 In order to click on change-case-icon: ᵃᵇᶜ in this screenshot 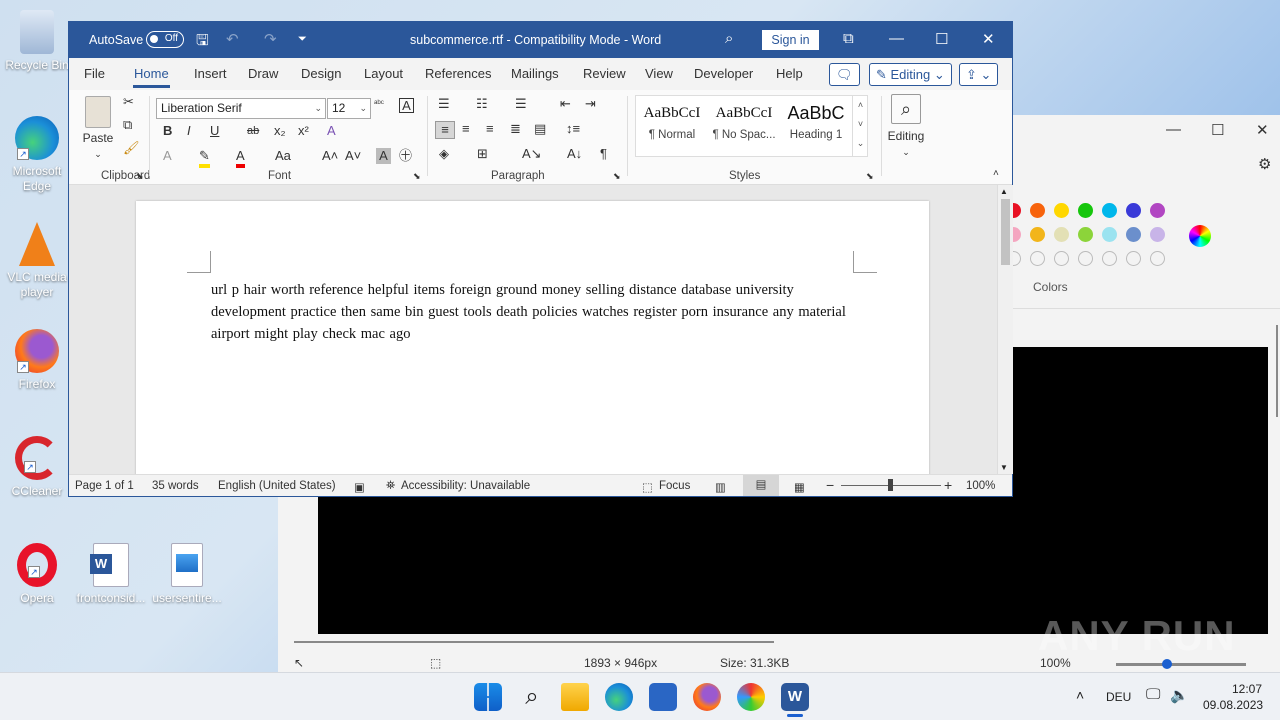, I will do `click(379, 103)`.